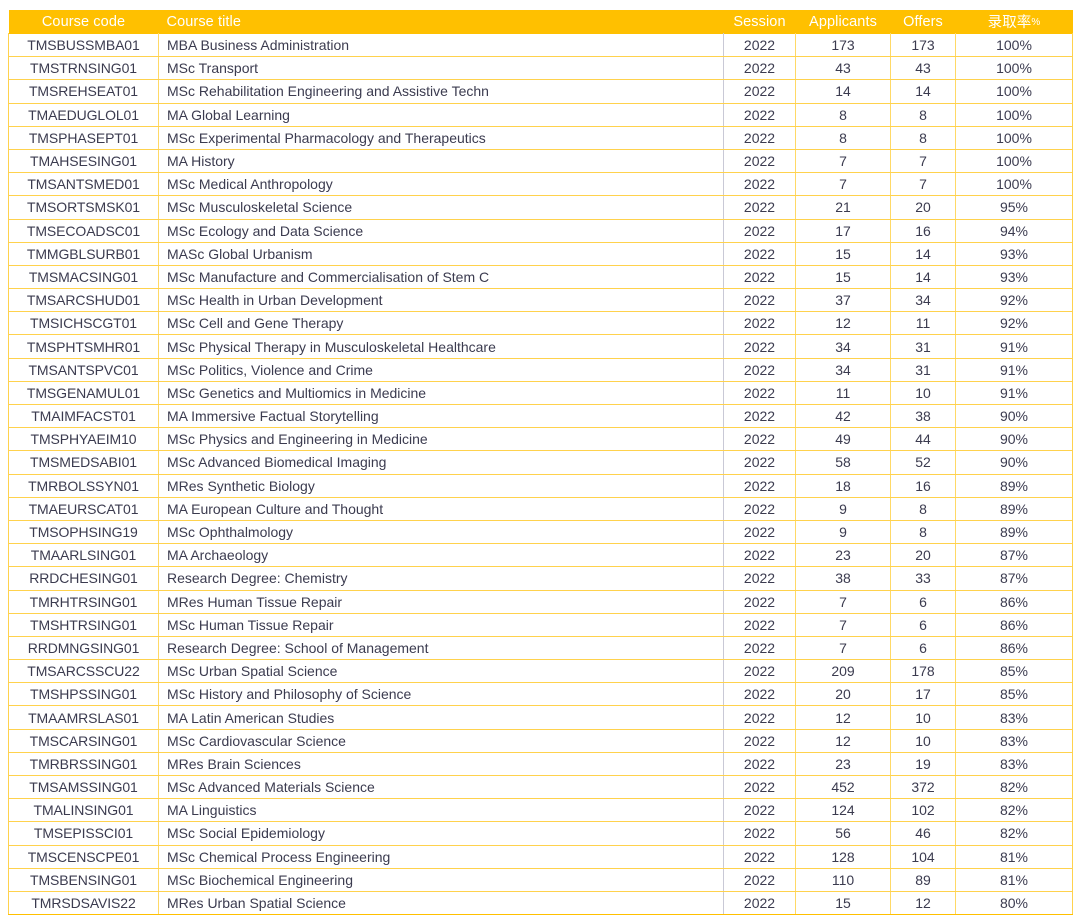 This screenshot has height=915, width=1080. What do you see at coordinates (923, 903) in the screenshot?
I see `cell-offers: 12` at bounding box center [923, 903].